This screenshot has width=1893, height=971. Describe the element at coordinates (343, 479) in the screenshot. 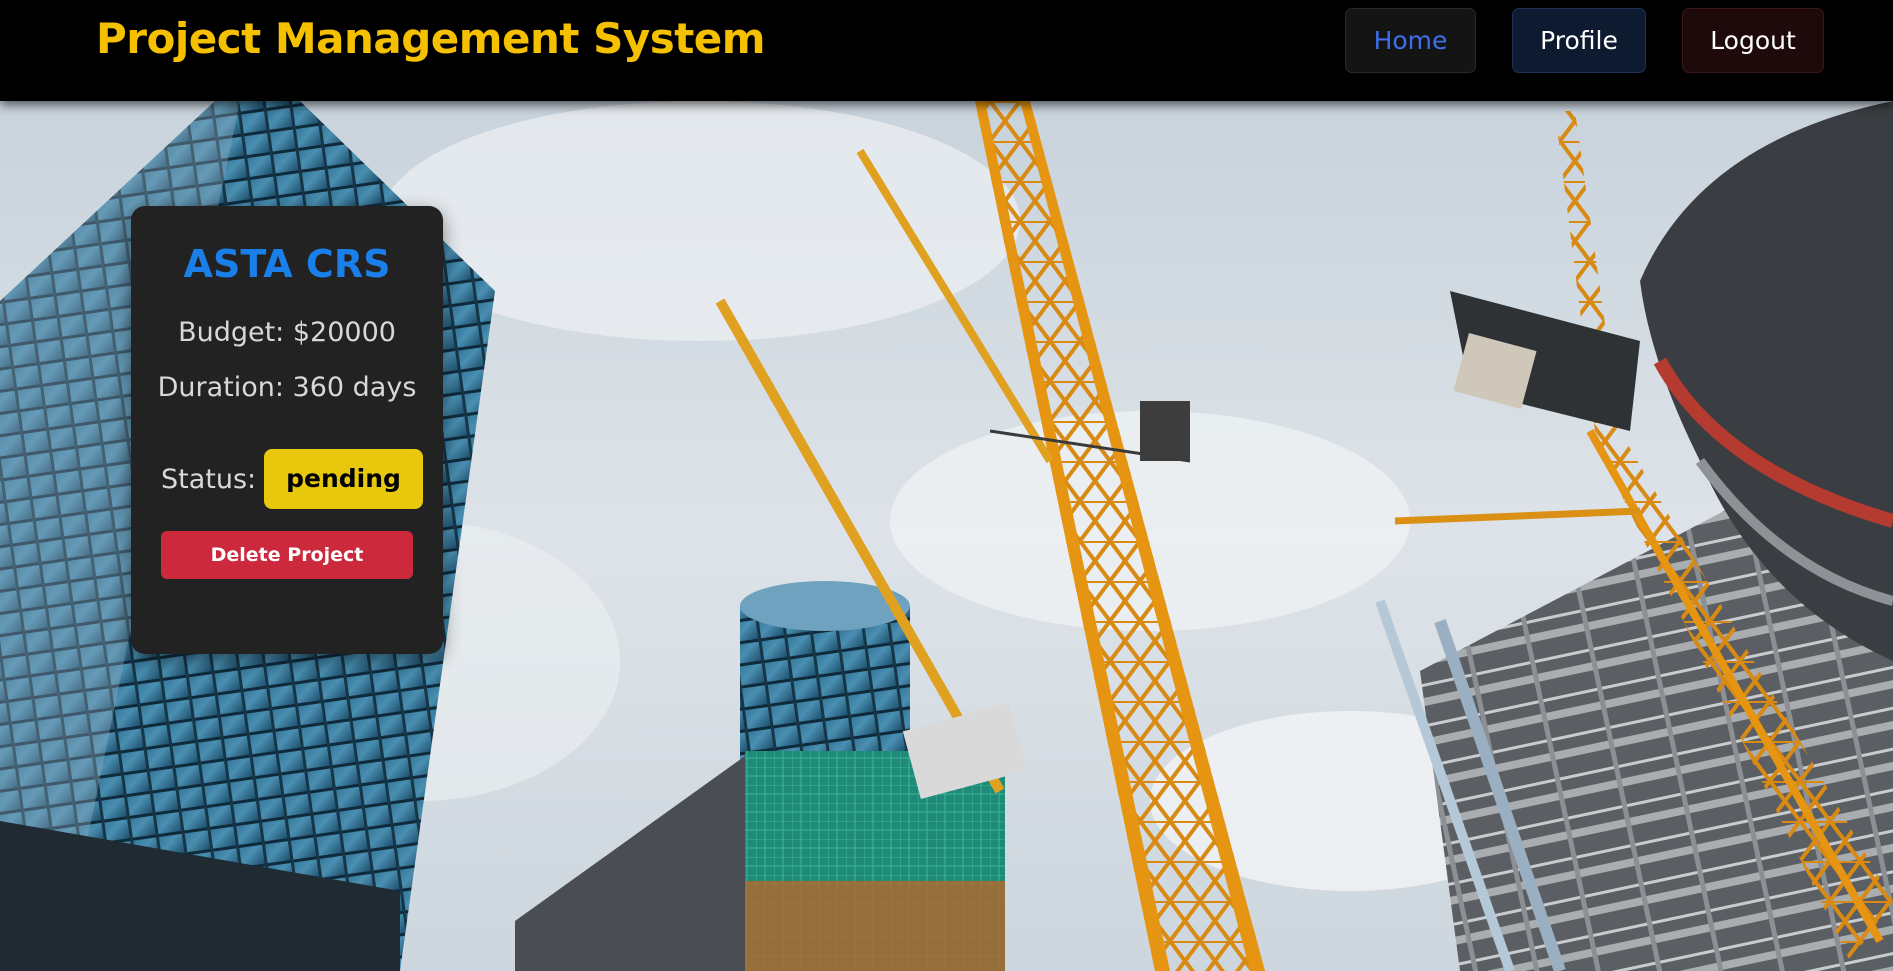

I see `status-badge: pending` at that location.